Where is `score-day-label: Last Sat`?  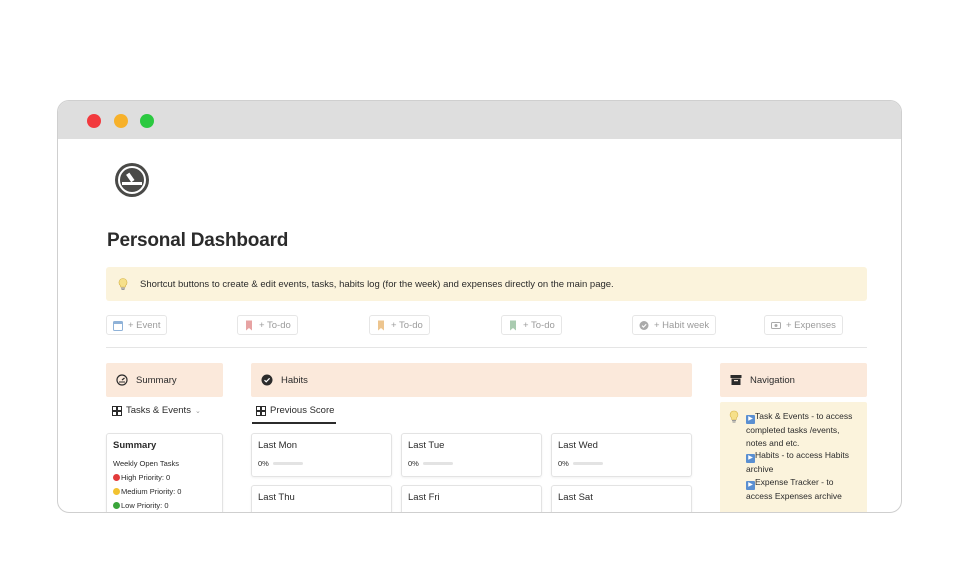
score-day-label: Last Sat is located at coordinates (575, 497).